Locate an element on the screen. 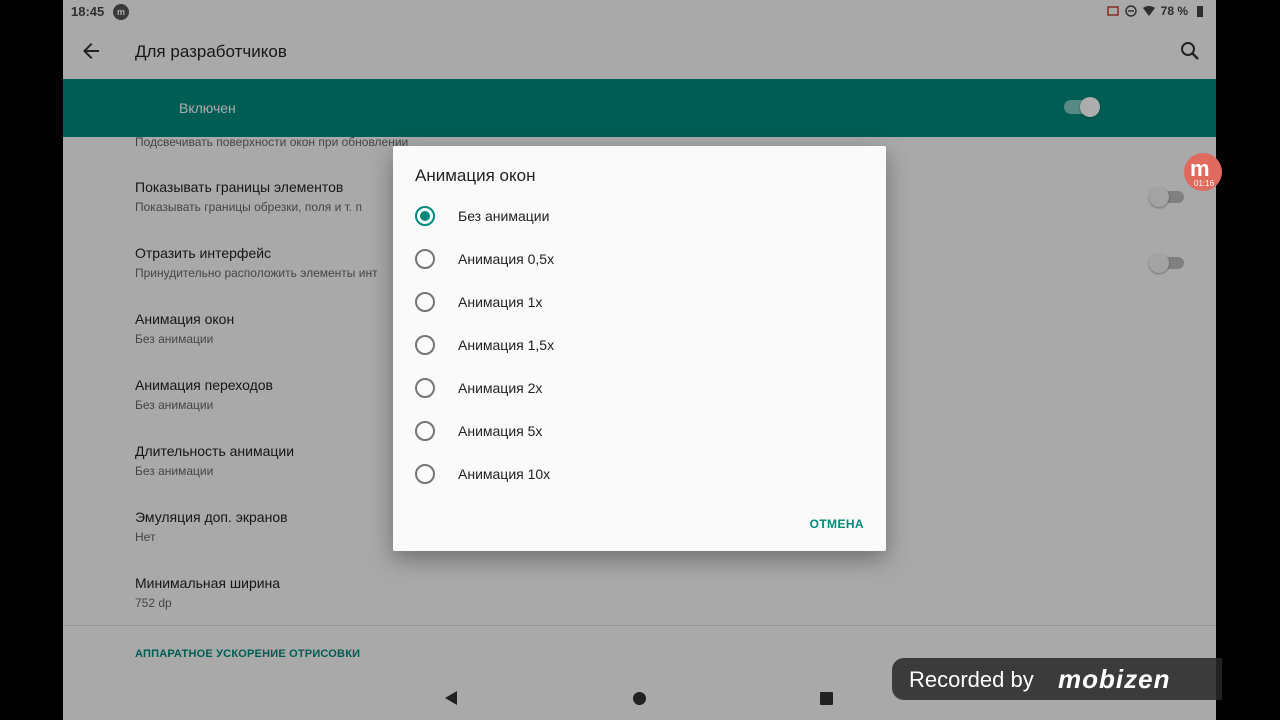 The width and height of the screenshot is (1280, 720). recorder-watermark: Recorded by mobizen is located at coordinates (1057, 679).